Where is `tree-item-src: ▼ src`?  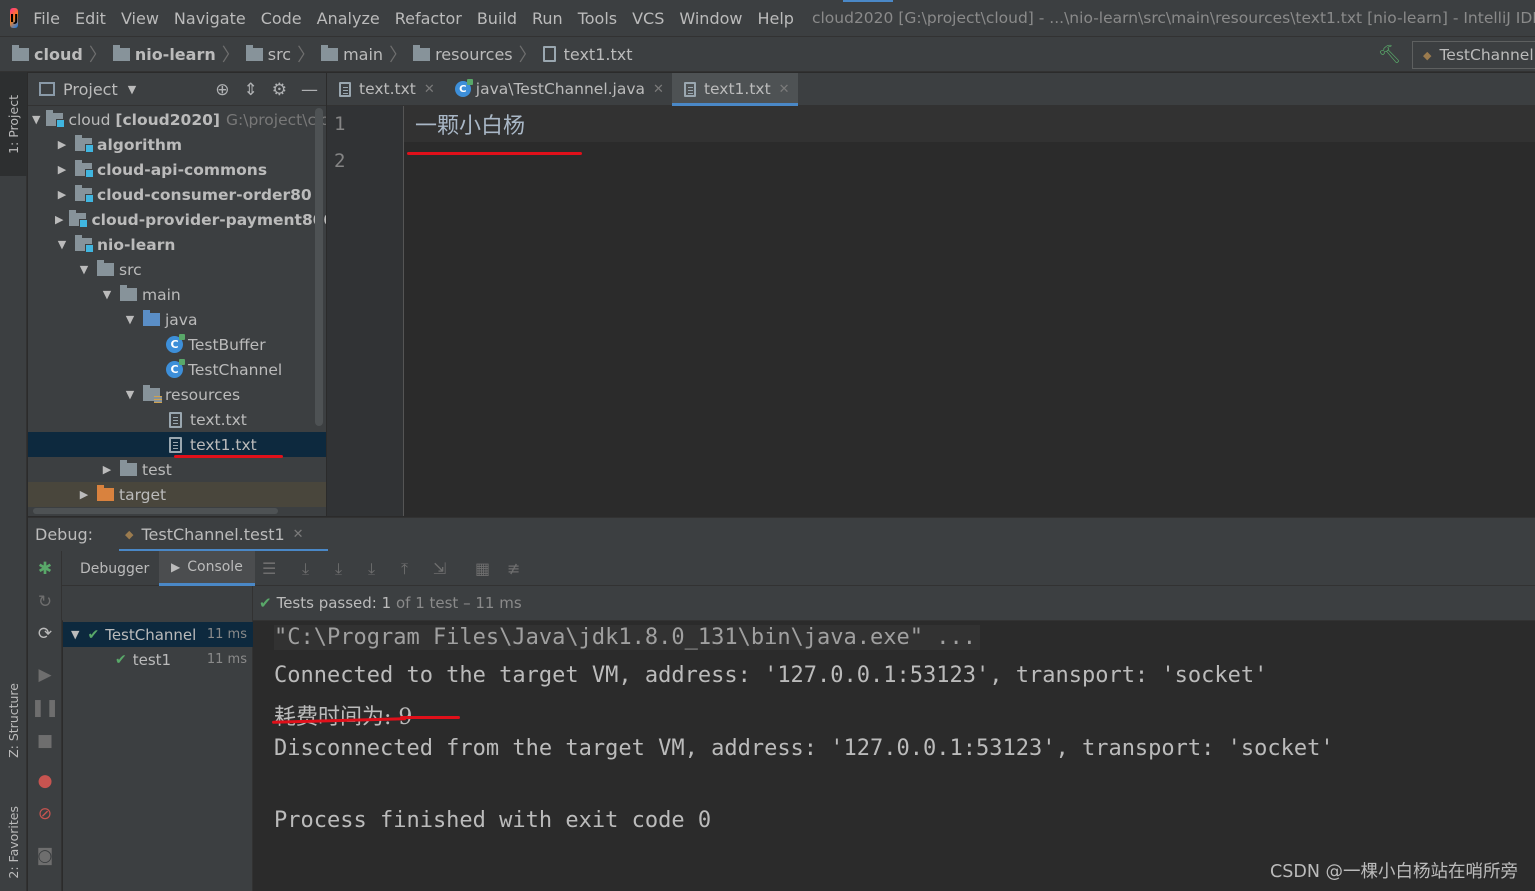 tree-item-src: ▼ src is located at coordinates (177, 269).